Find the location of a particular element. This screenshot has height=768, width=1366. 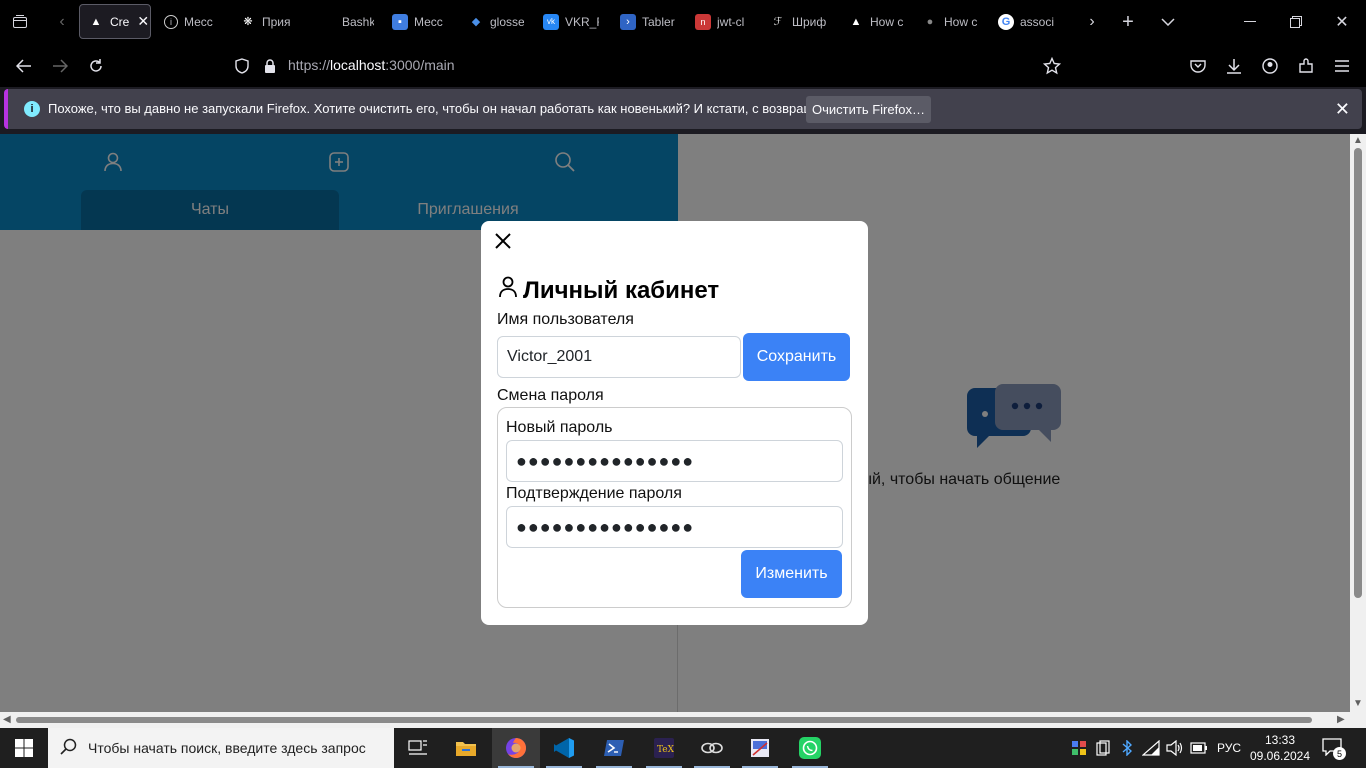

tab-label: Прия is located at coordinates (276, 21).